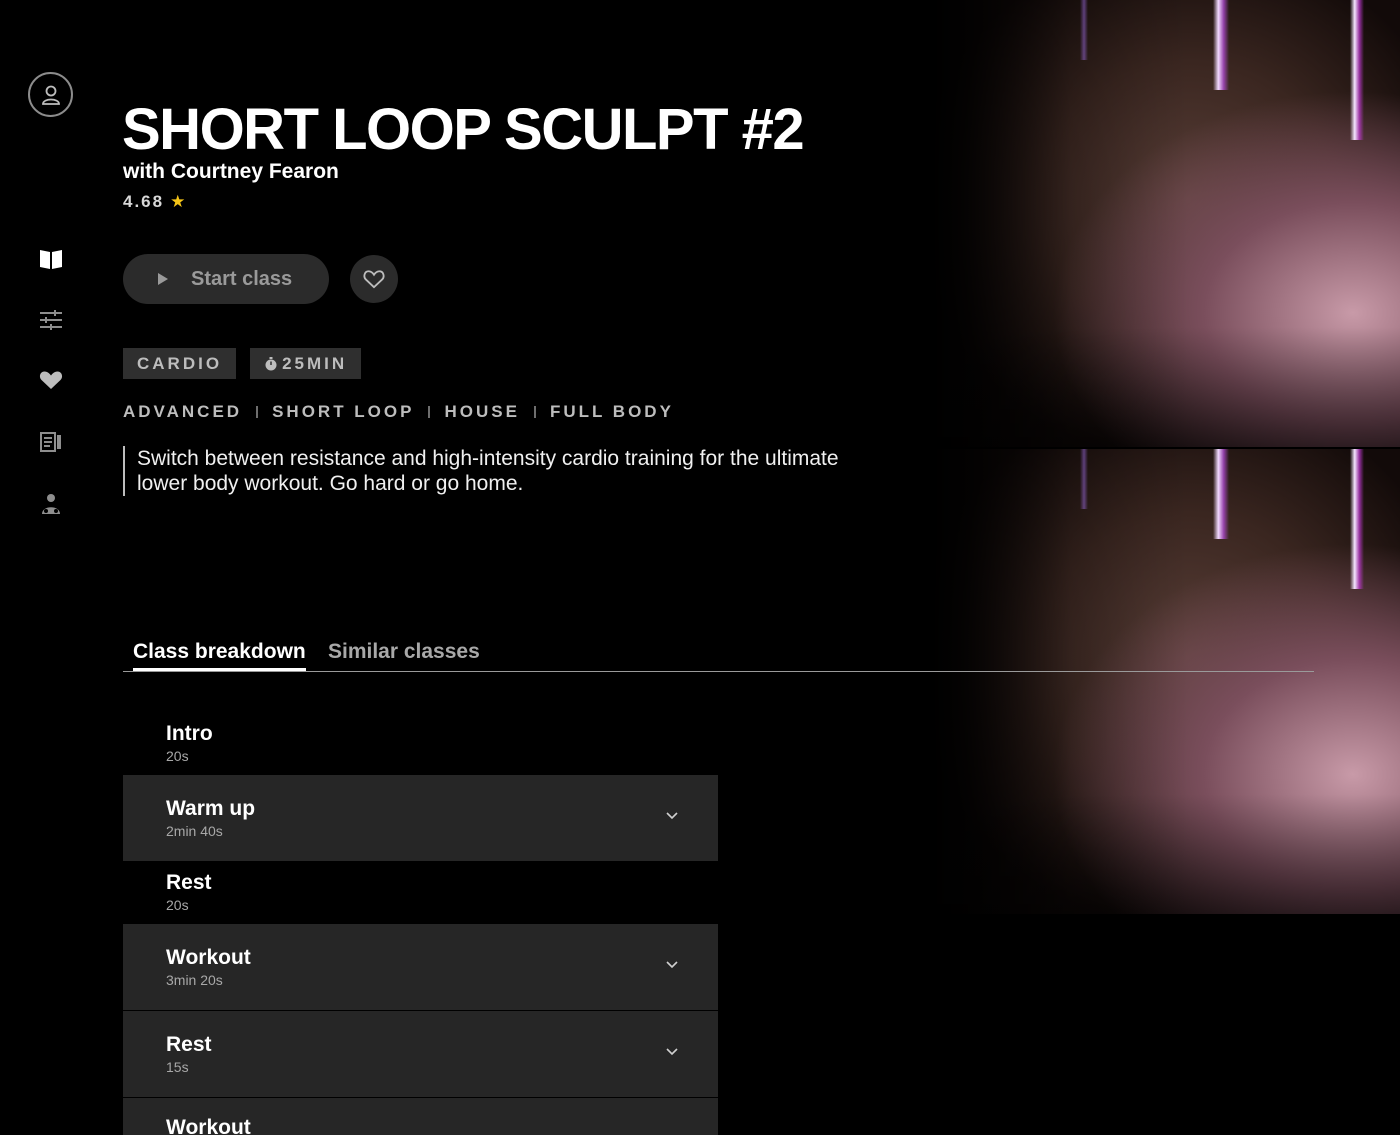 The width and height of the screenshot is (1400, 1135). What do you see at coordinates (50, 567) in the screenshot?
I see `sidebar` at bounding box center [50, 567].